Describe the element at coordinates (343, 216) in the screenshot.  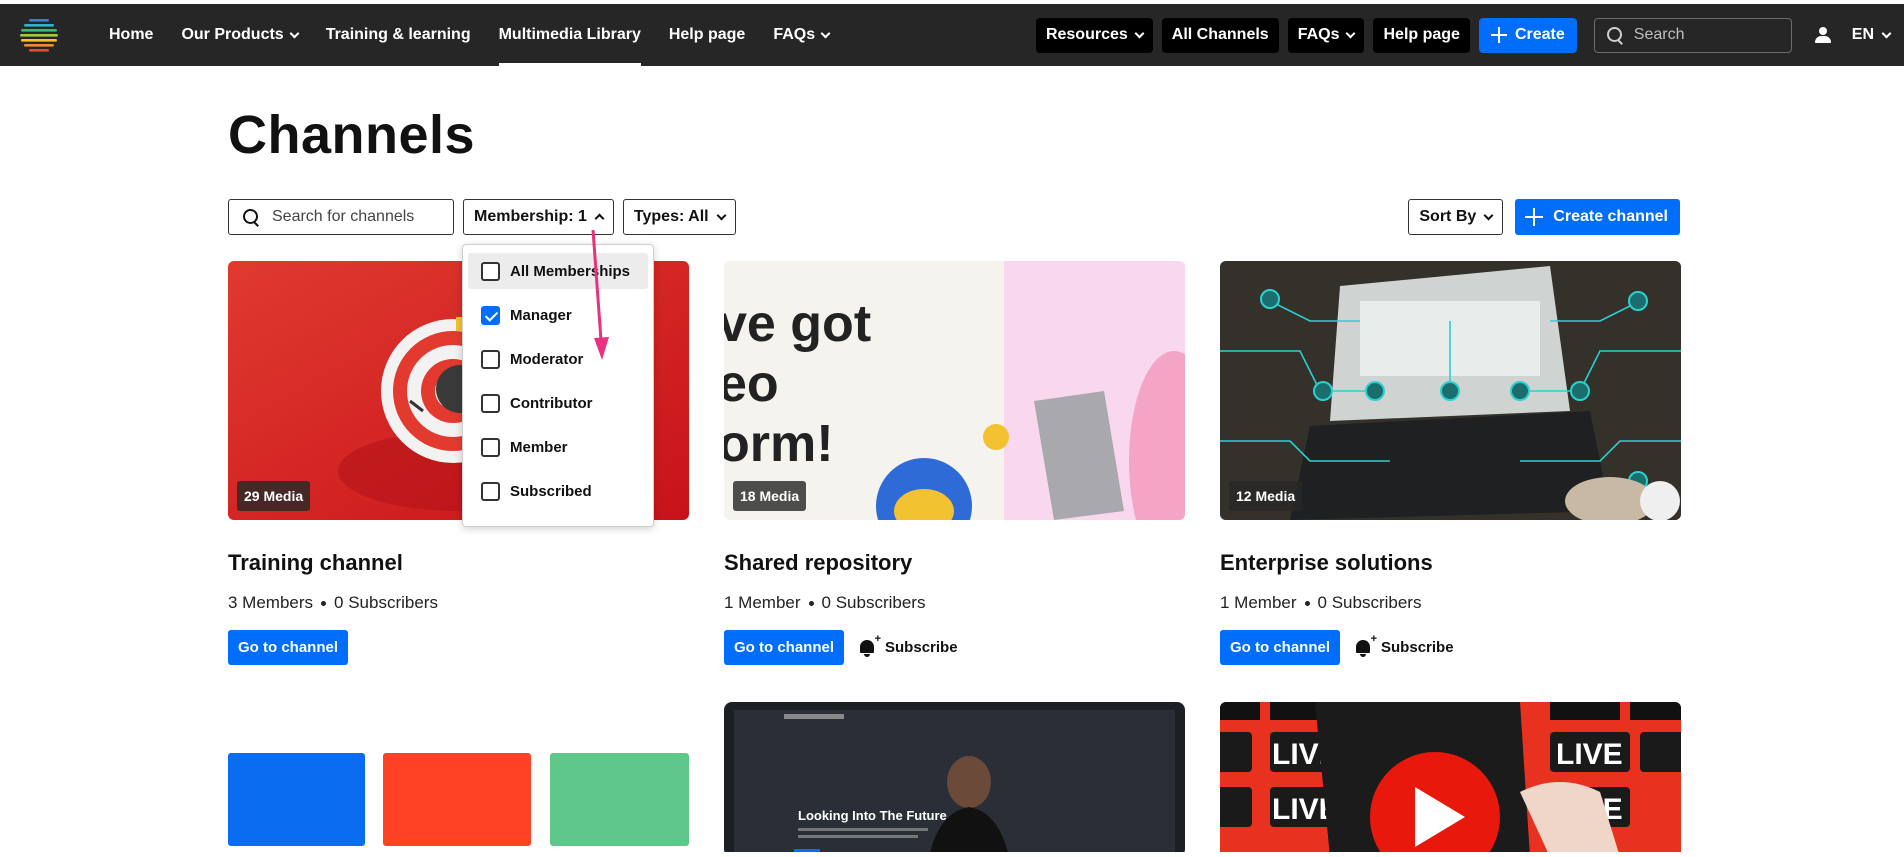
I see `channel-search-placeholder: Search for channels` at that location.